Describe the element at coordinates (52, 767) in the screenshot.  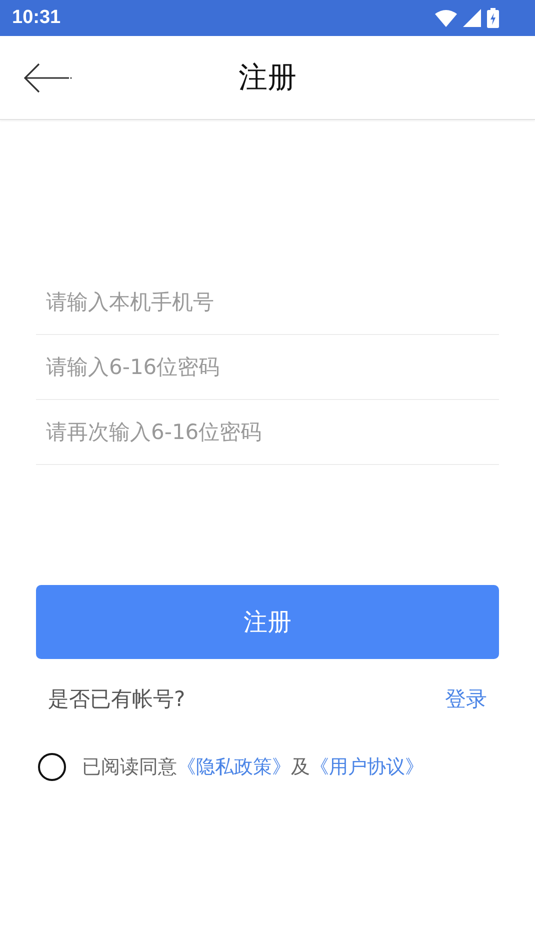
I see `agreement-checkbox` at that location.